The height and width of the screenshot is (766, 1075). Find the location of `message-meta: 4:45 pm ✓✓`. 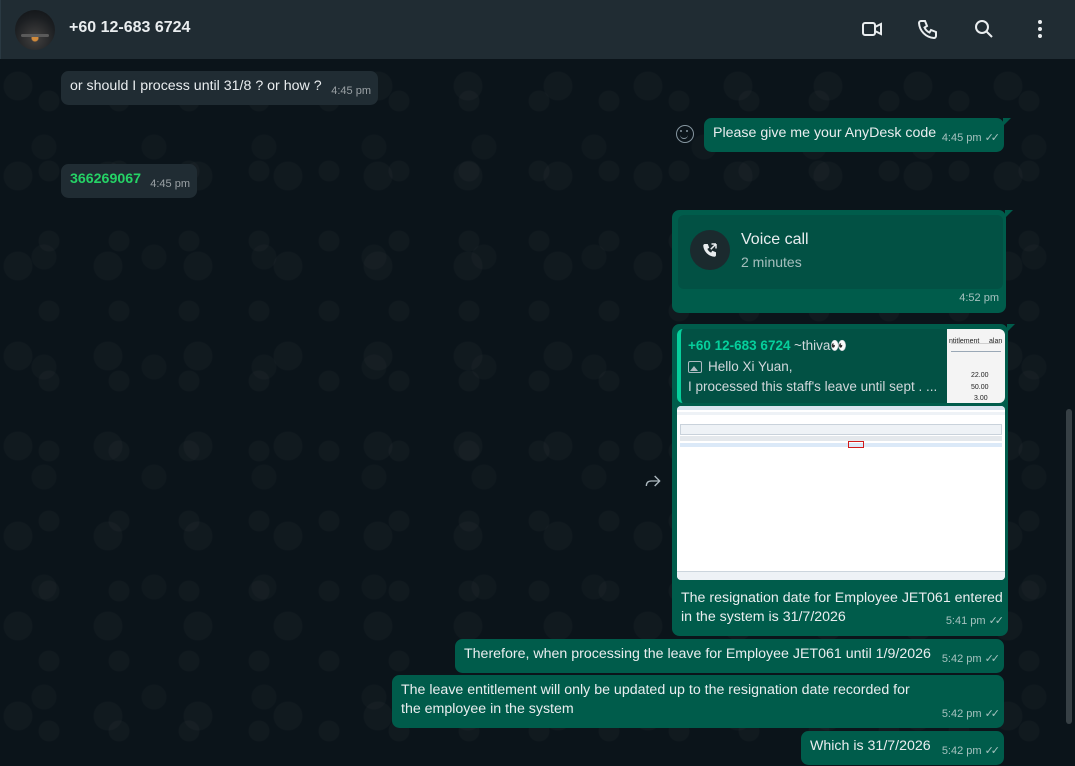

message-meta: 4:45 pm ✓✓ is located at coordinates (971, 138).